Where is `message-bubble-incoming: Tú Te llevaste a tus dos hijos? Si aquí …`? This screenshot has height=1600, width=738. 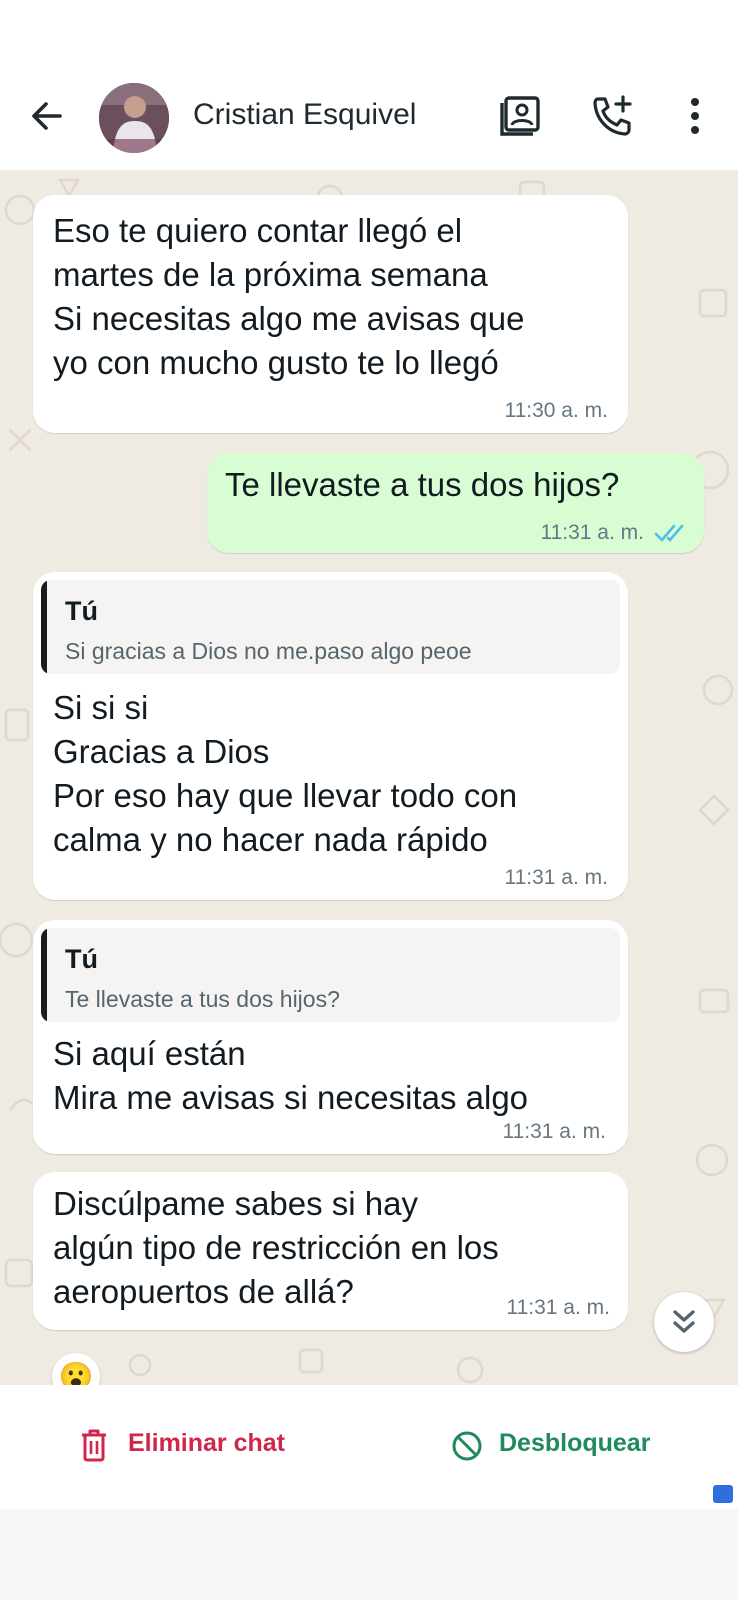
message-bubble-incoming: Tú Te llevaste a tus dos hijos? Si aquí … is located at coordinates (330, 1037).